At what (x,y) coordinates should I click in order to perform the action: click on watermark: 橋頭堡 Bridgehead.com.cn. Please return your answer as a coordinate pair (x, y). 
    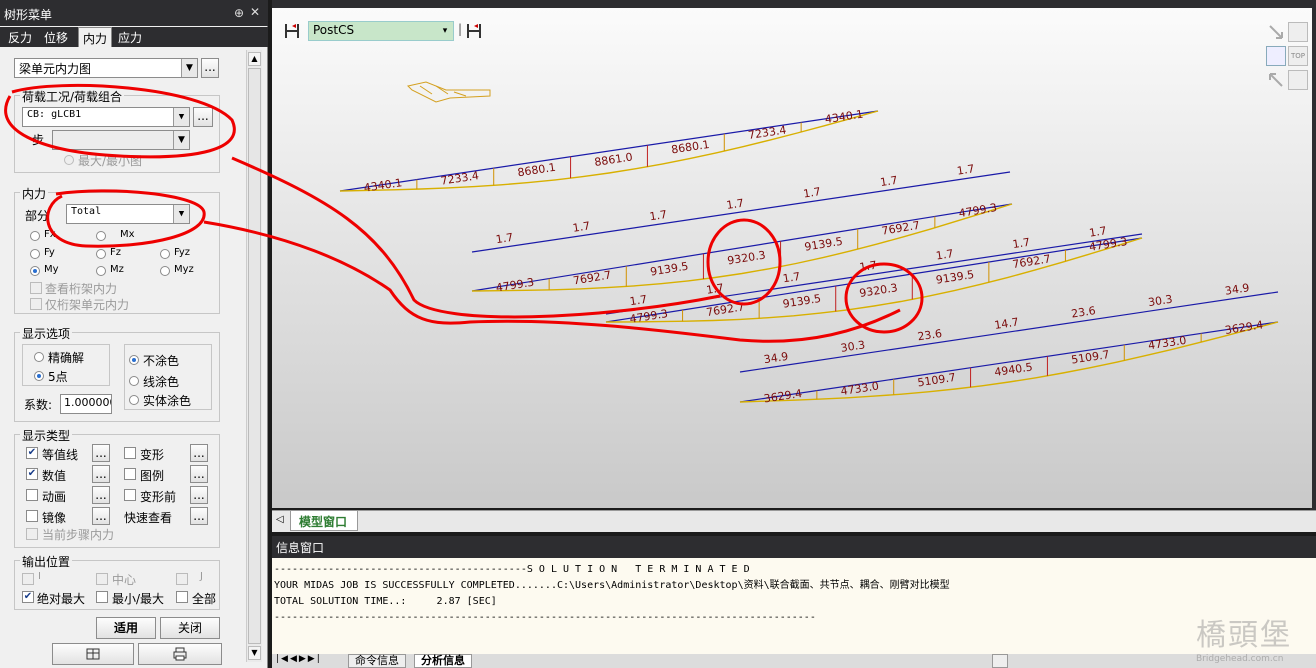
    Looking at the image, I should click on (1251, 637).